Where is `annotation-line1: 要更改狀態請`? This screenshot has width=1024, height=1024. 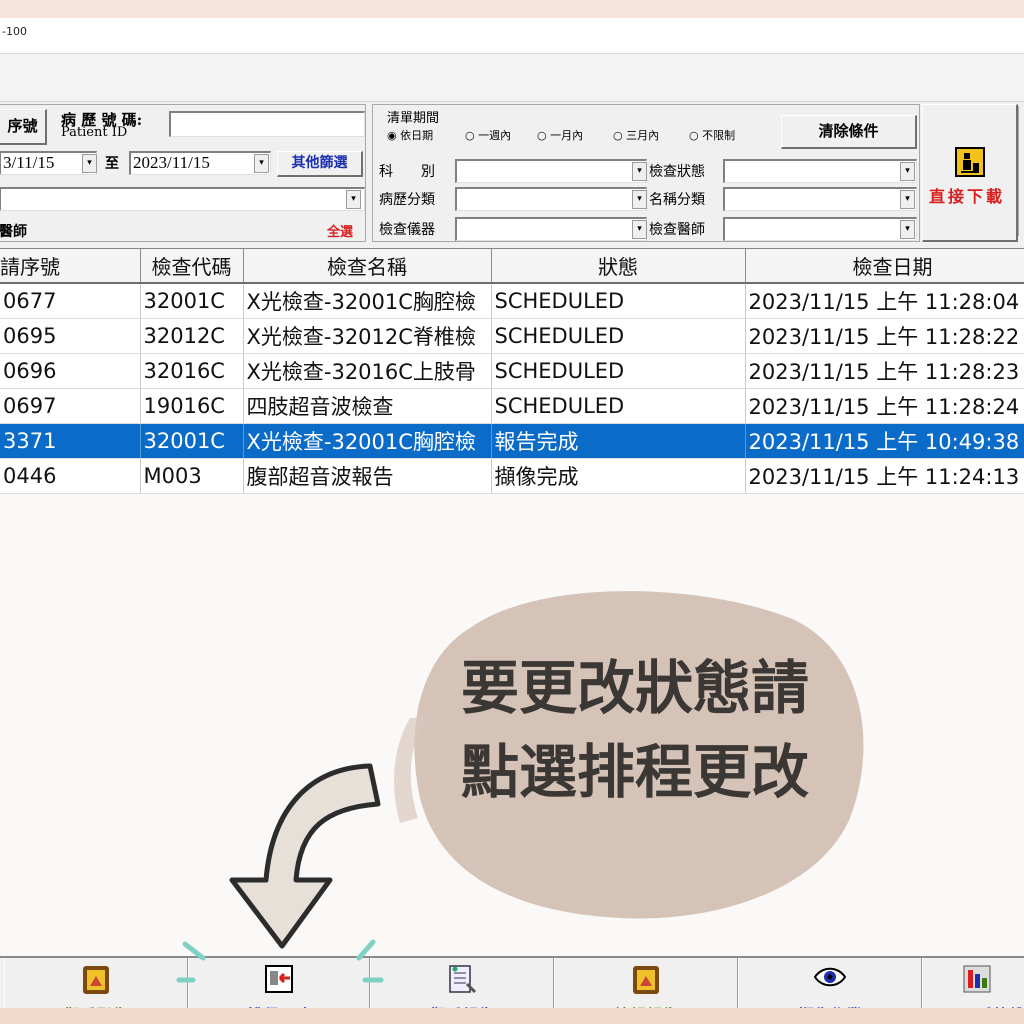
annotation-line1: 要更改狀態請 is located at coordinates (634, 688).